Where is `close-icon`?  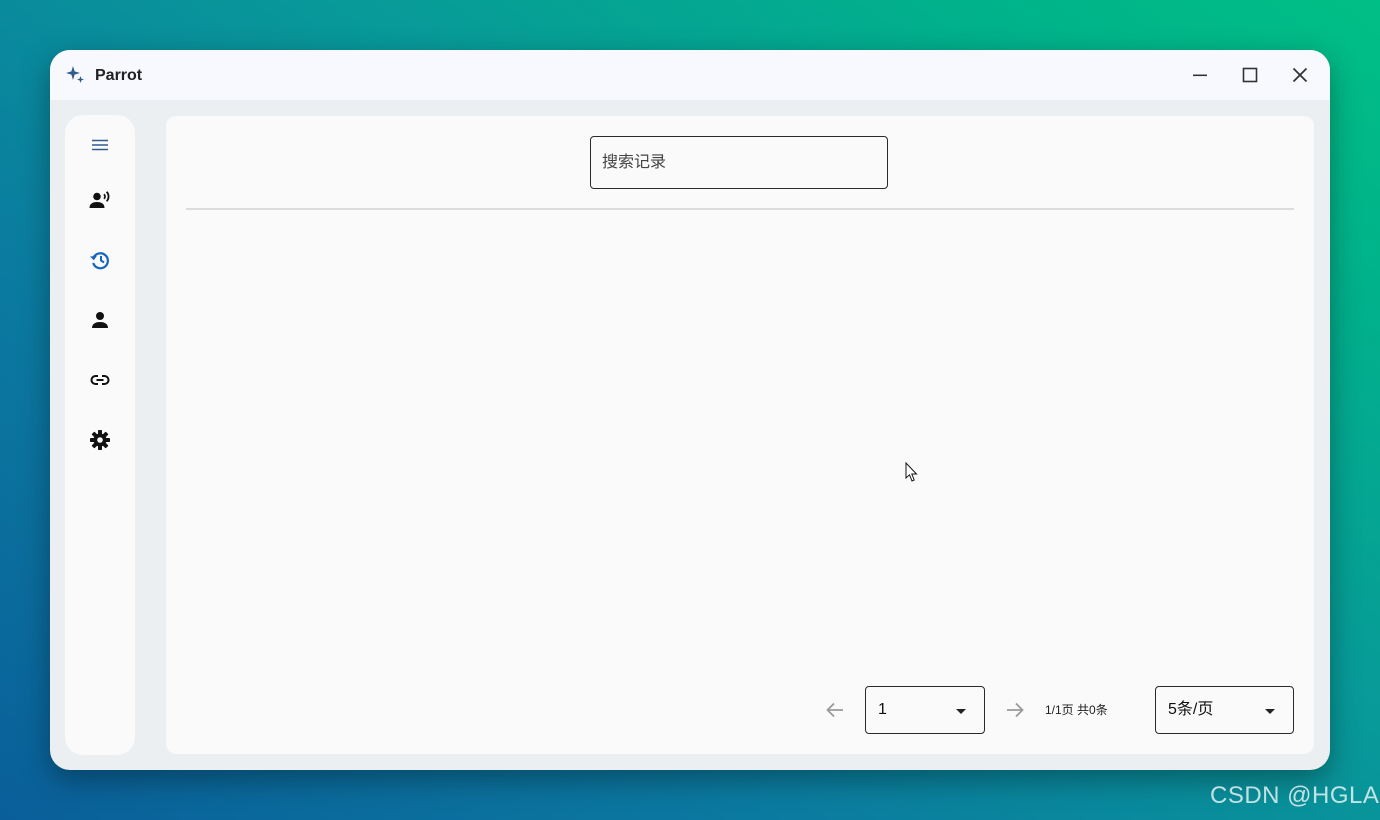
close-icon is located at coordinates (1300, 75).